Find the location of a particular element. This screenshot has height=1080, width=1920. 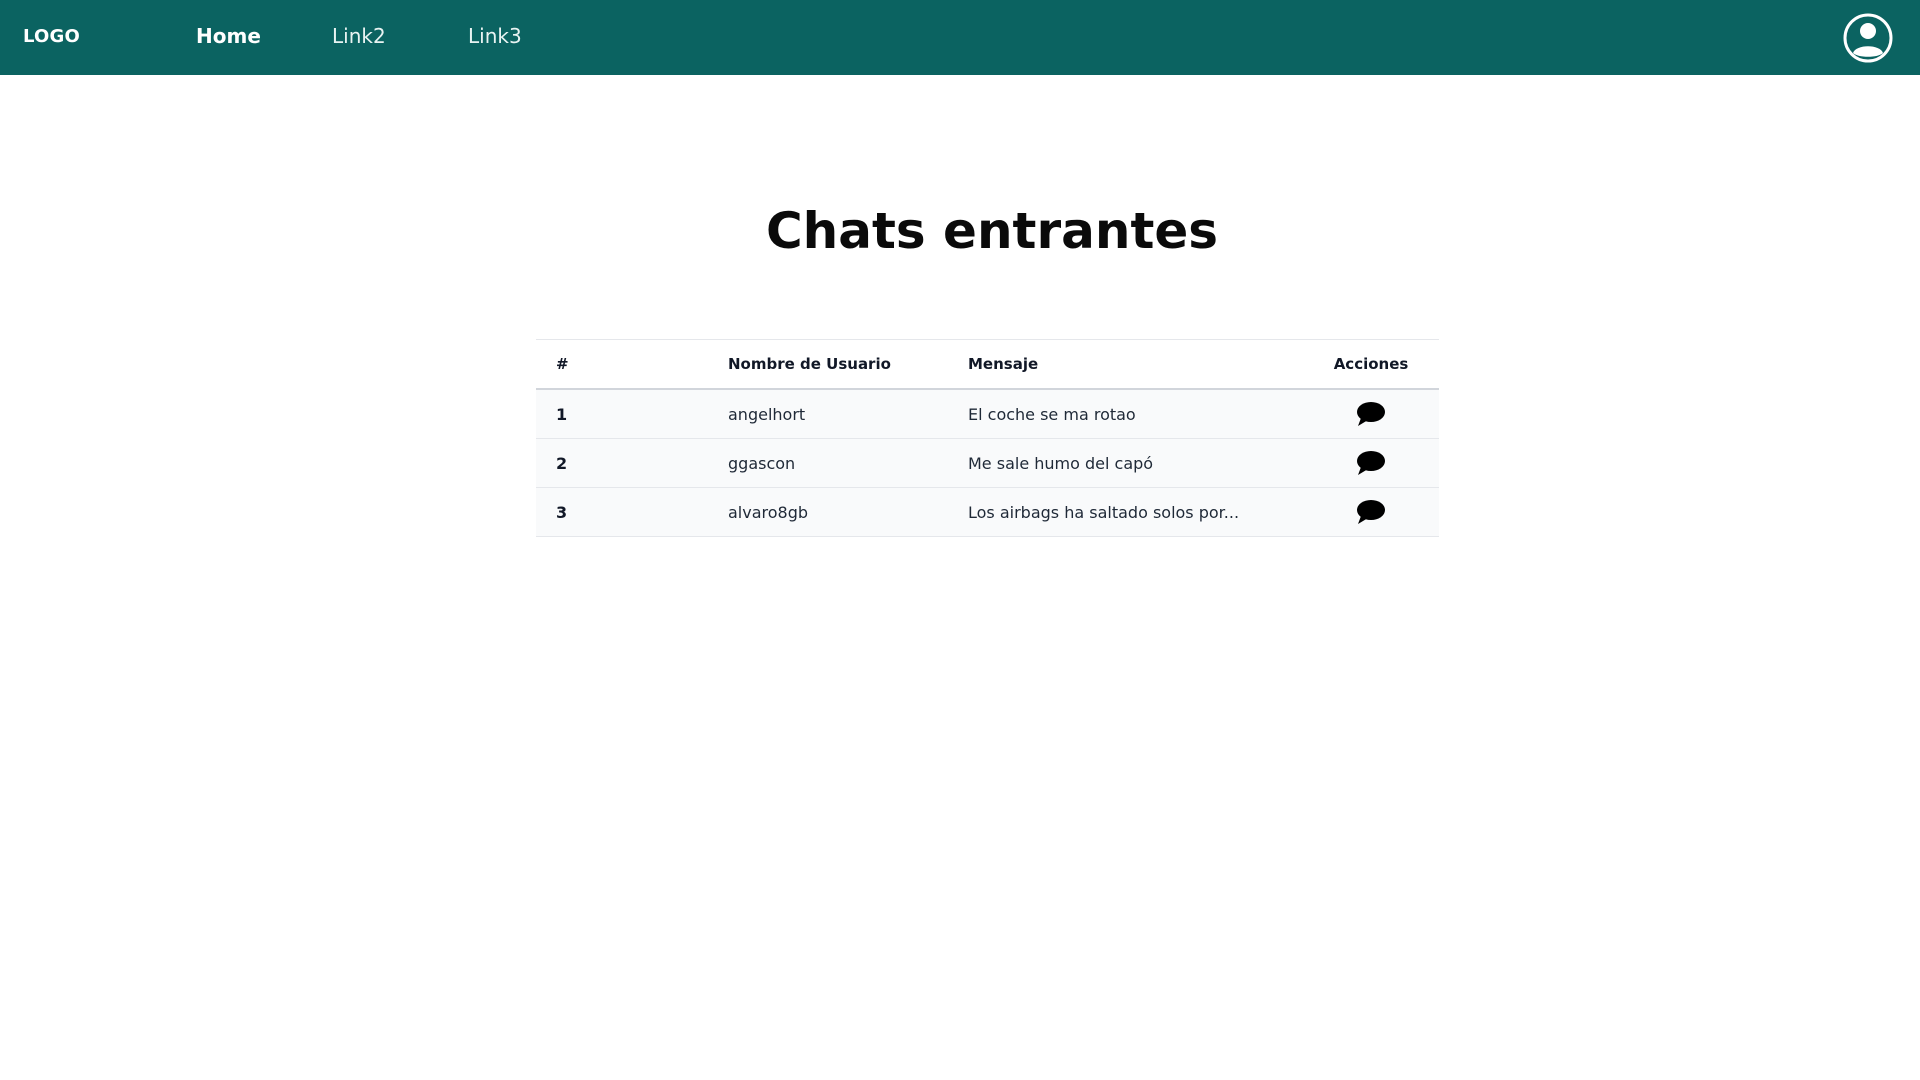

row-number: 2 is located at coordinates (632, 463).